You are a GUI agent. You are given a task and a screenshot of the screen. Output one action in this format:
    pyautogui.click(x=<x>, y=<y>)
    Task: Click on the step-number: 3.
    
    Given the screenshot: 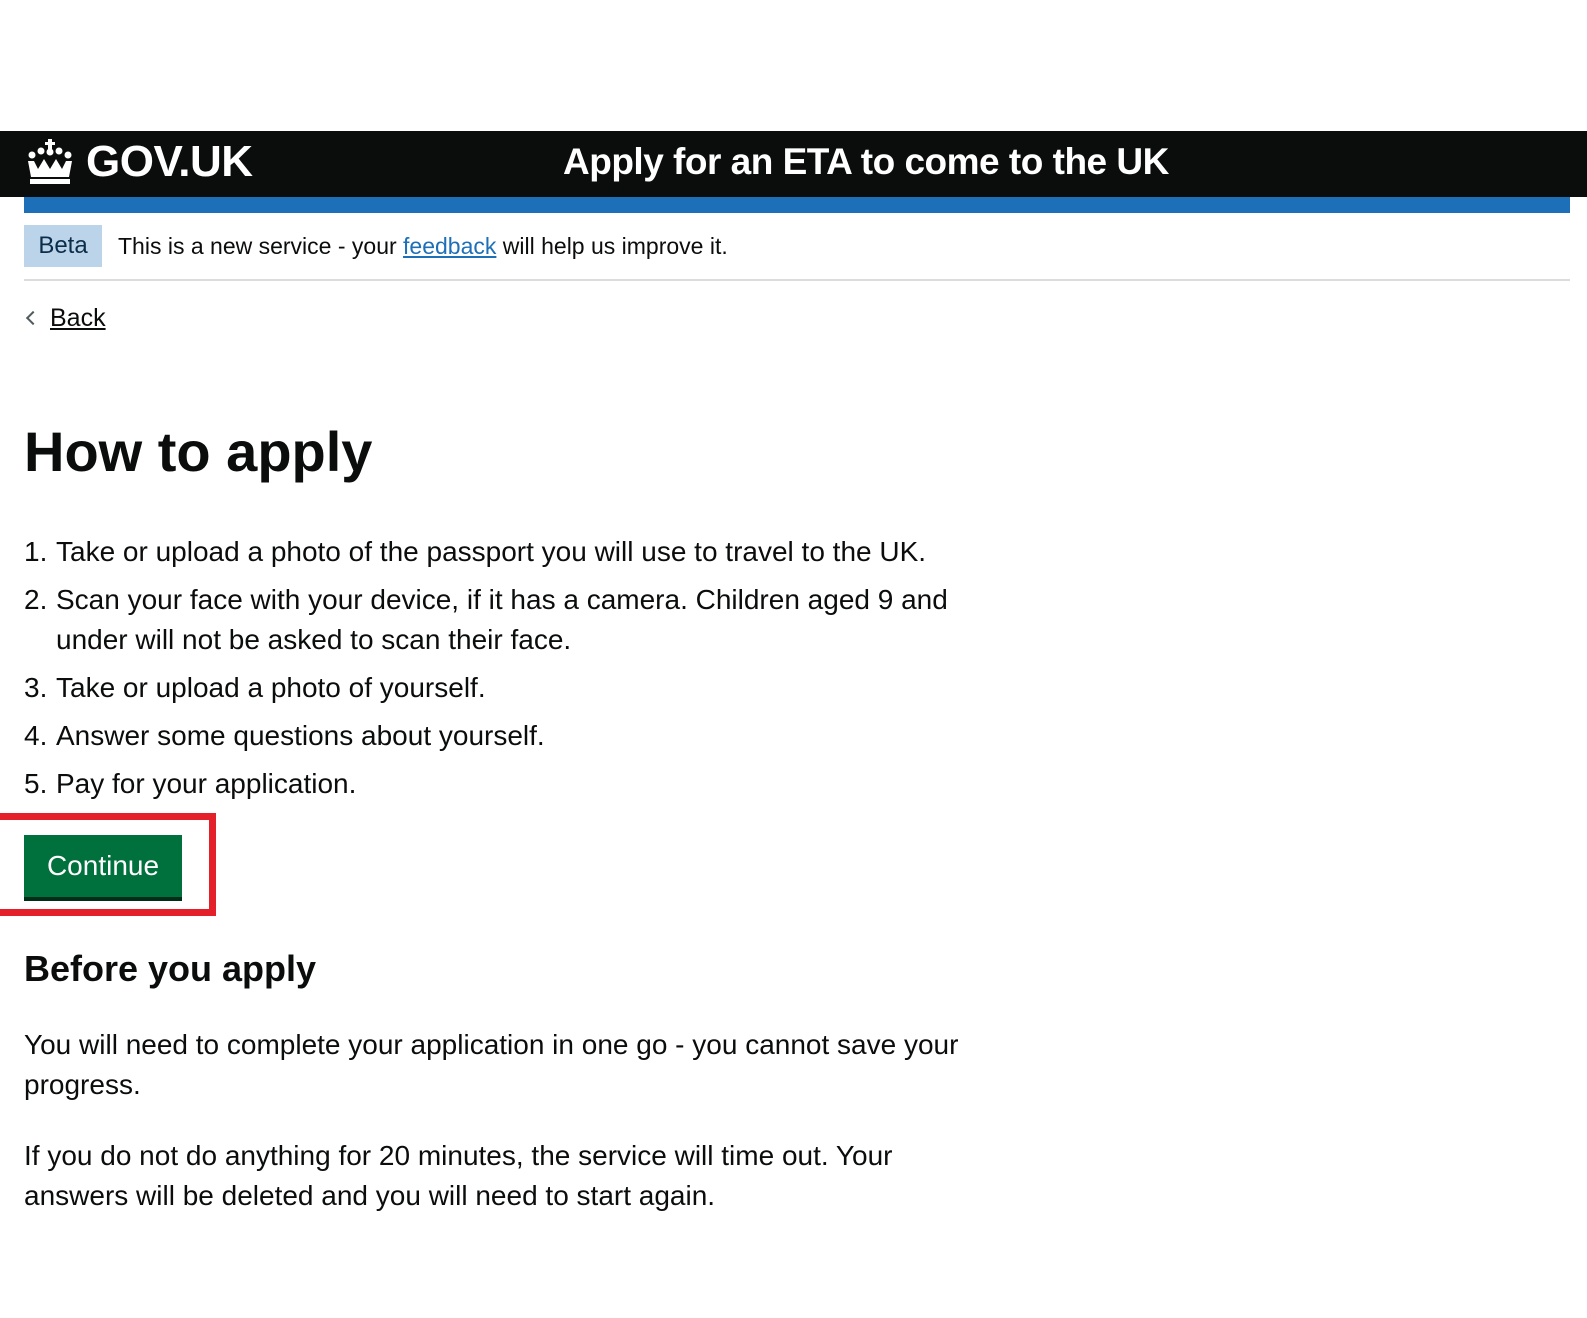 What is the action you would take?
    pyautogui.click(x=36, y=687)
    